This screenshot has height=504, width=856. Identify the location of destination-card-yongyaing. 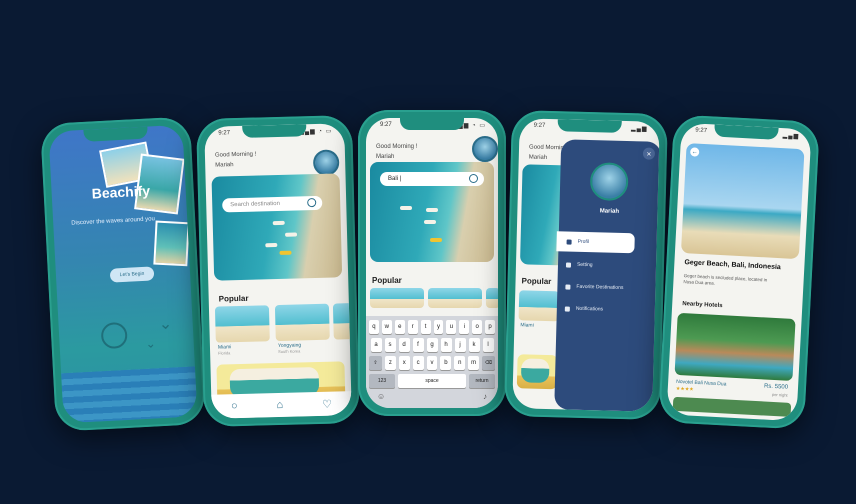
(302, 322).